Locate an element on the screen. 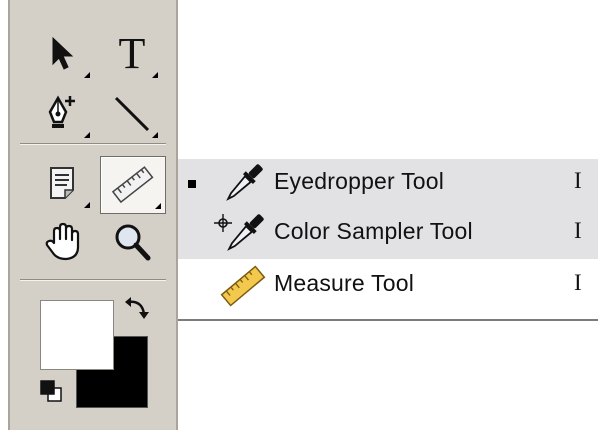 This screenshot has width=598, height=430. move-icon is located at coordinates (63, 53).